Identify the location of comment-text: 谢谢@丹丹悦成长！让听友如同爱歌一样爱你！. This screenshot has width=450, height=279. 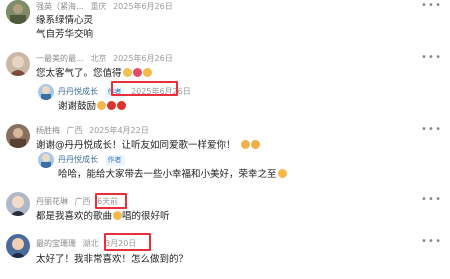
(148, 144).